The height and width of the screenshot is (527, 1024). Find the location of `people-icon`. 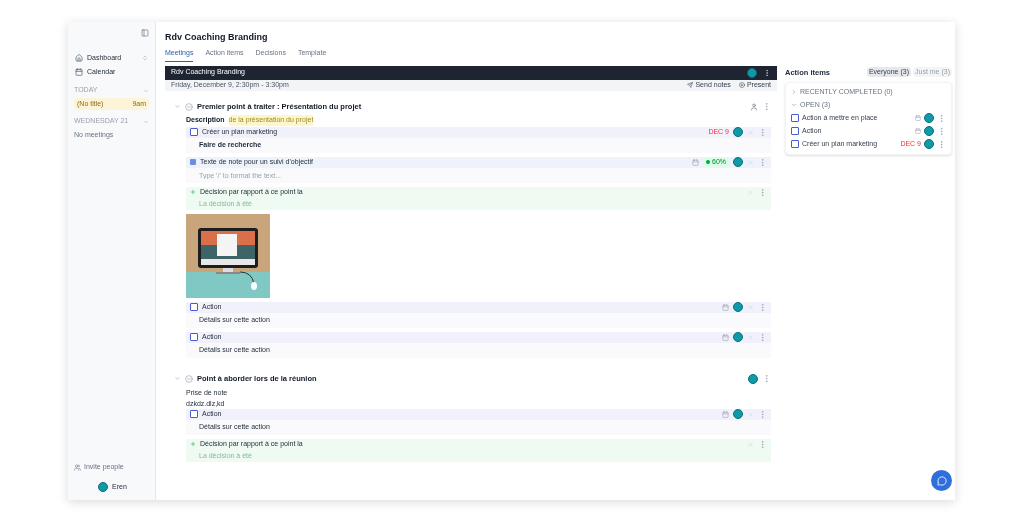

people-icon is located at coordinates (77, 467).